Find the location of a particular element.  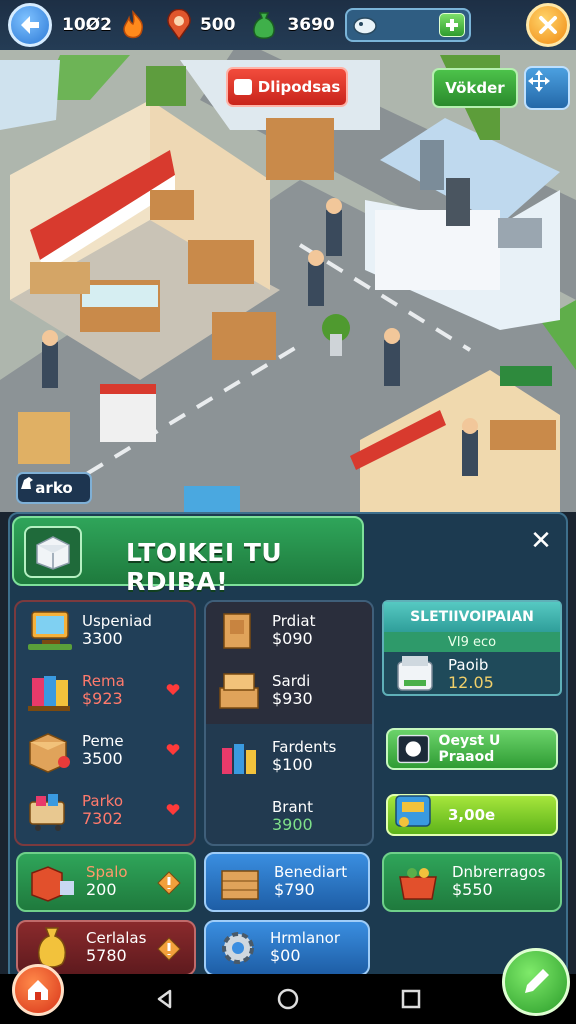

list-item: Prdiat $090 is located at coordinates (264, 631).